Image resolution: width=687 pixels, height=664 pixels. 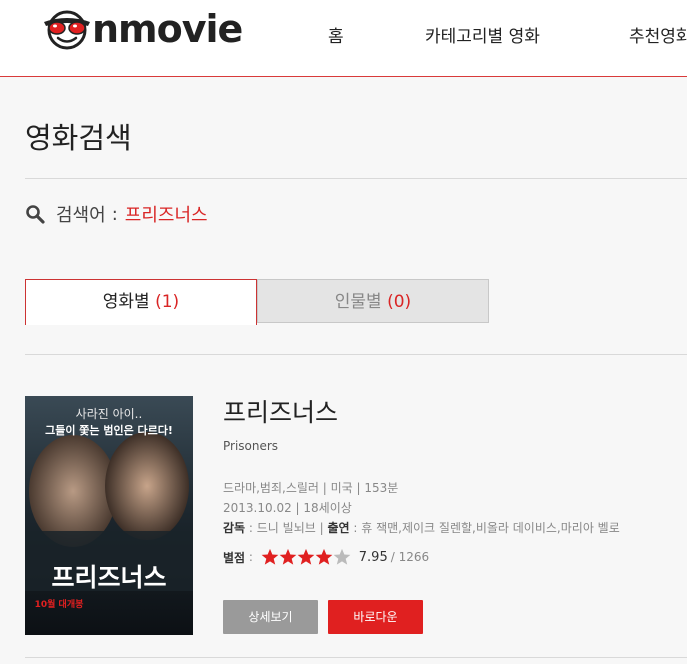 What do you see at coordinates (78, 138) in the screenshot?
I see `page-title: 영화검색` at bounding box center [78, 138].